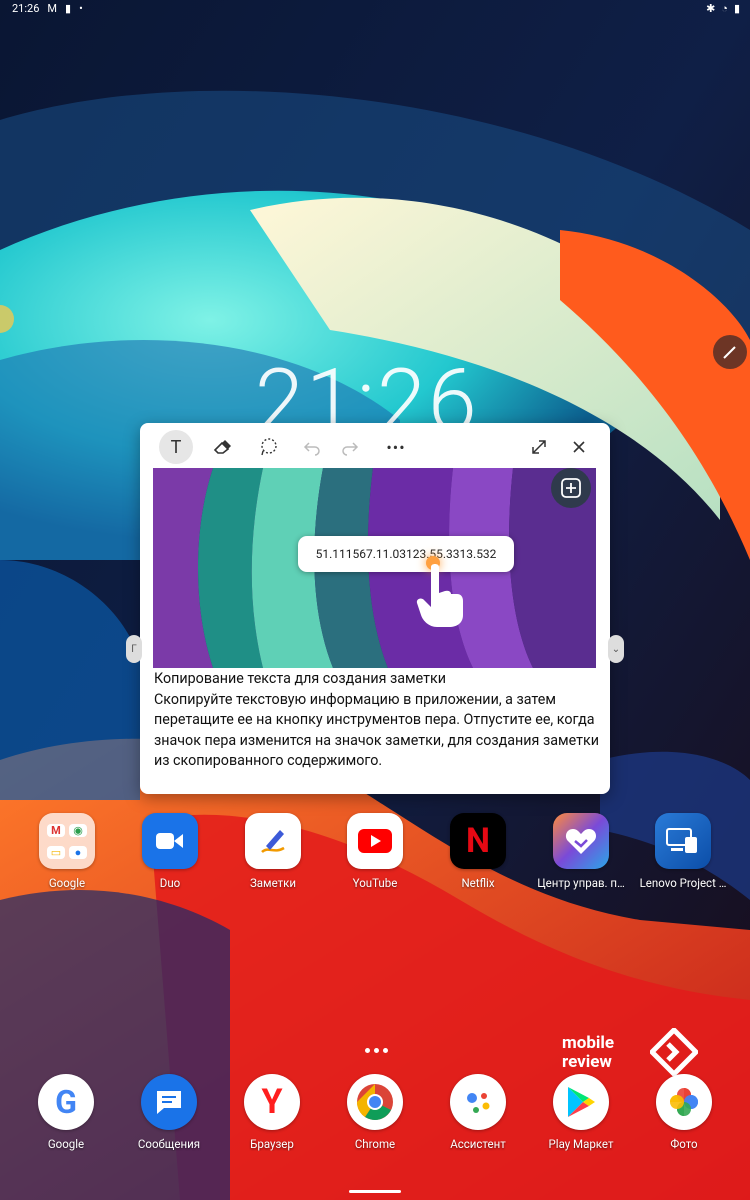 This screenshot has width=750, height=1200. What do you see at coordinates (52, 8) in the screenshot?
I see `gmail-icon: M` at bounding box center [52, 8].